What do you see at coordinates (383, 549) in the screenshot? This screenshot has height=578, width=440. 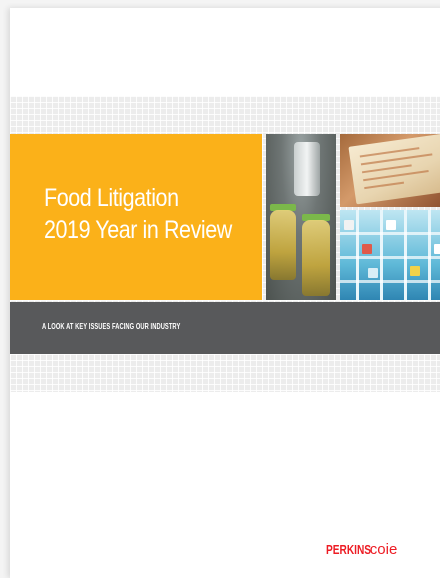 I see `logo-wordmark-coie: coie` at bounding box center [383, 549].